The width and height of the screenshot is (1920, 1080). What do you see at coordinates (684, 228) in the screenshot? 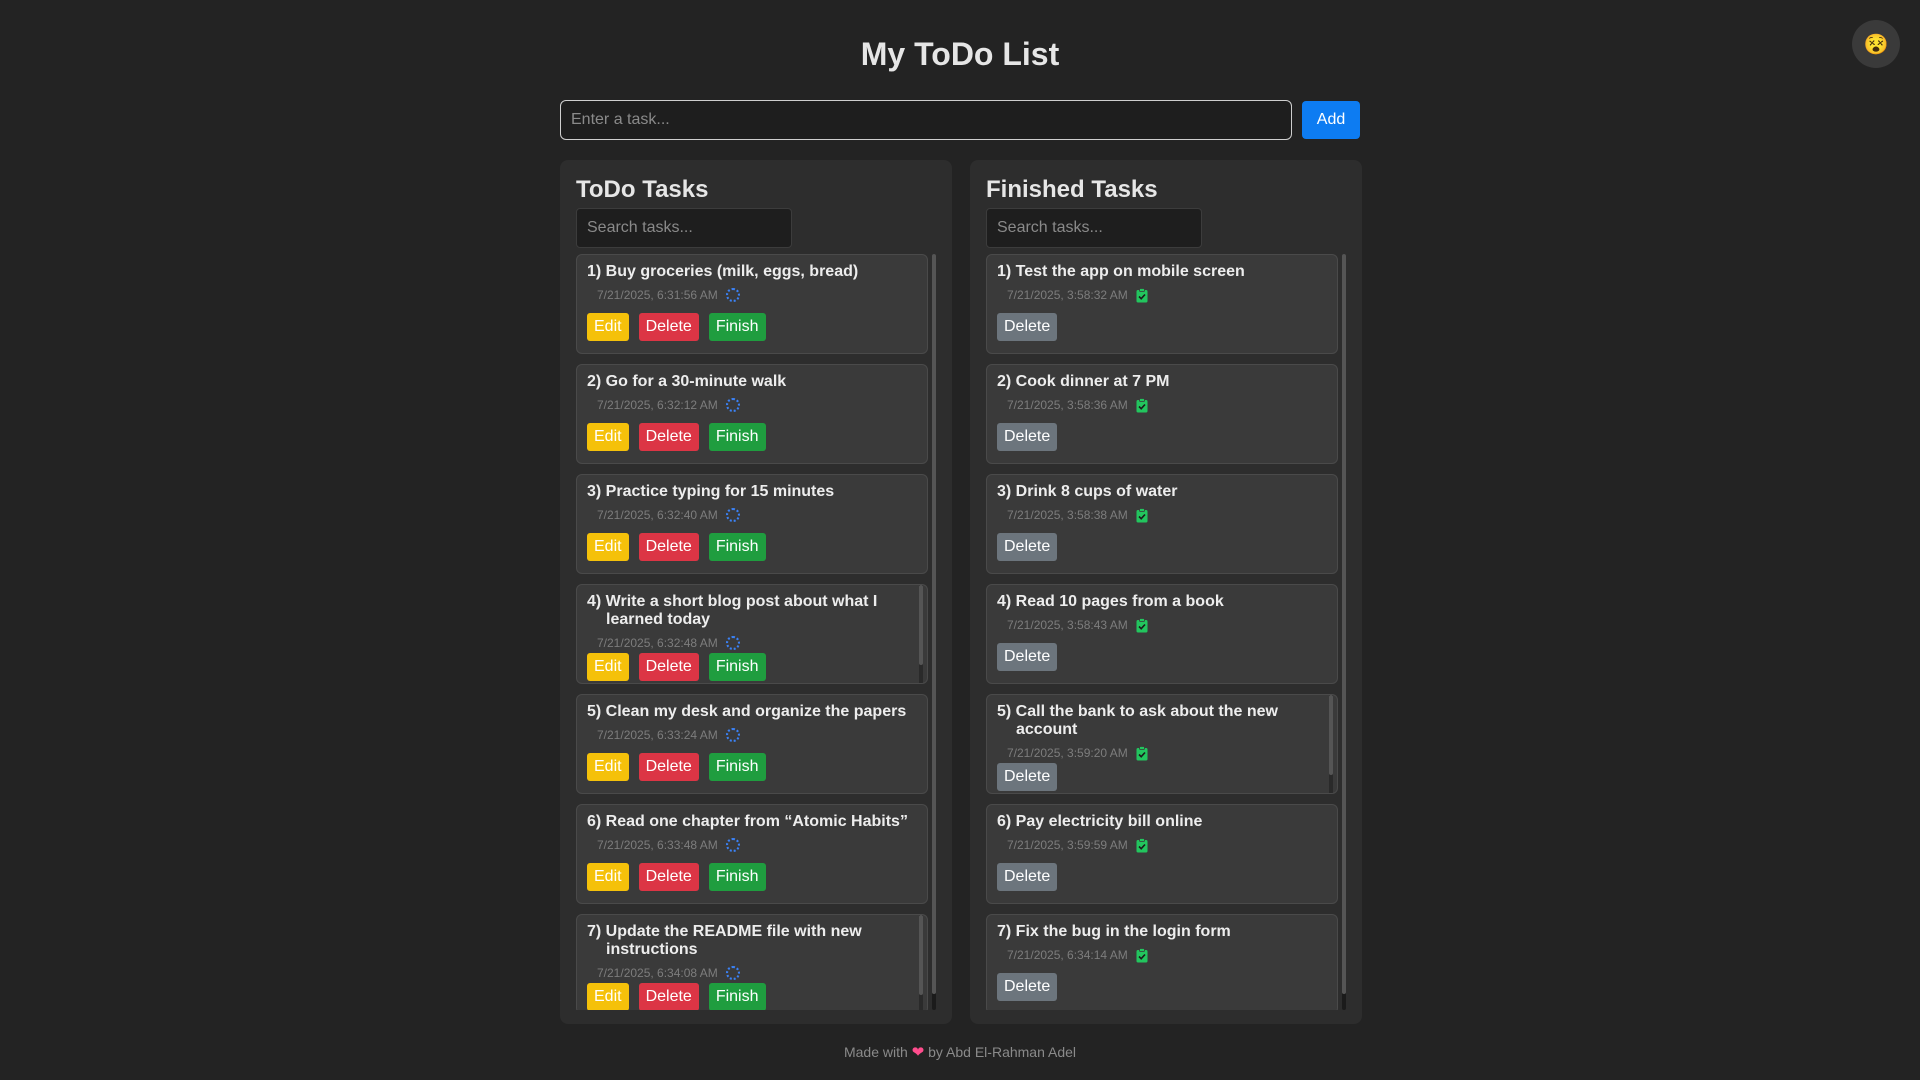
I see `todo-search-input` at bounding box center [684, 228].